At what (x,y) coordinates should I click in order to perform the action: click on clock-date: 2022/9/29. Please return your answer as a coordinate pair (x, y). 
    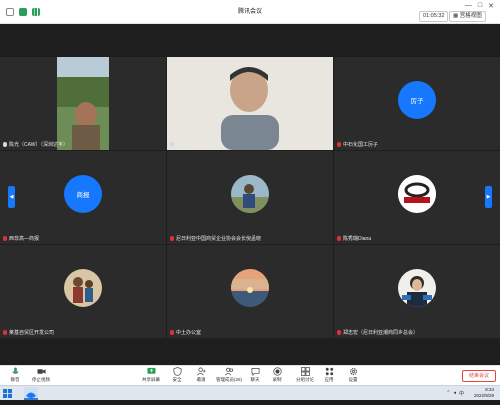
    Looking at the image, I should click on (483, 395).